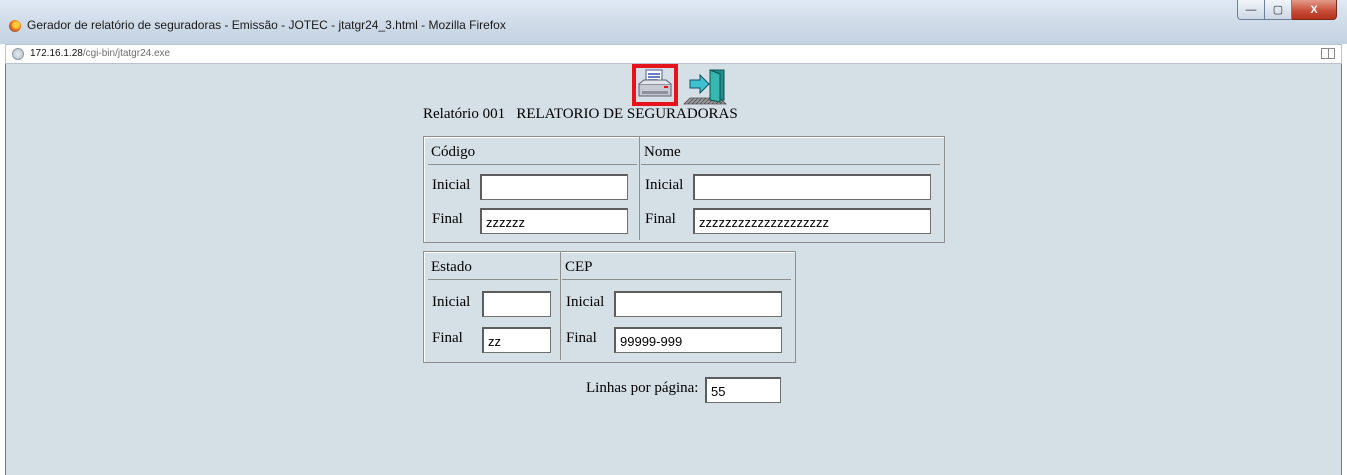  I want to click on estado-inicial-label: Inicial, so click(451, 302).